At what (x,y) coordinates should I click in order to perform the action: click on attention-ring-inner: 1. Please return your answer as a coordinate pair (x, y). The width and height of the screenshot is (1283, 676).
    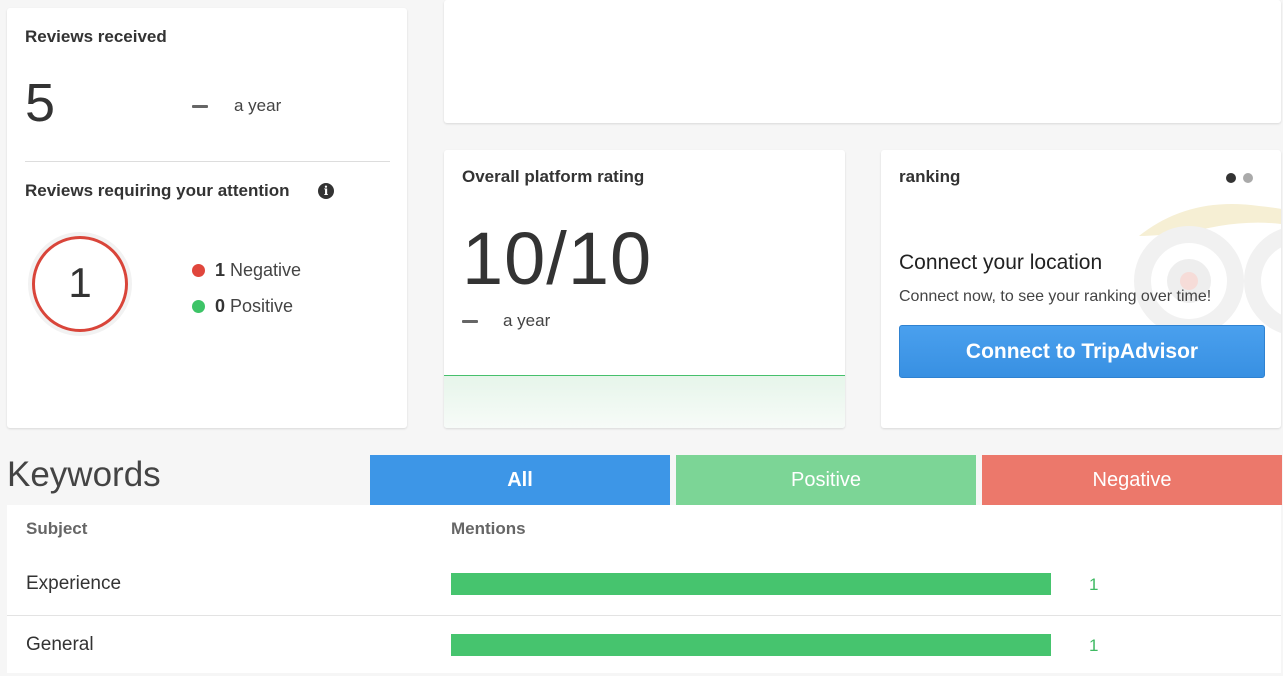
    Looking at the image, I should click on (80, 284).